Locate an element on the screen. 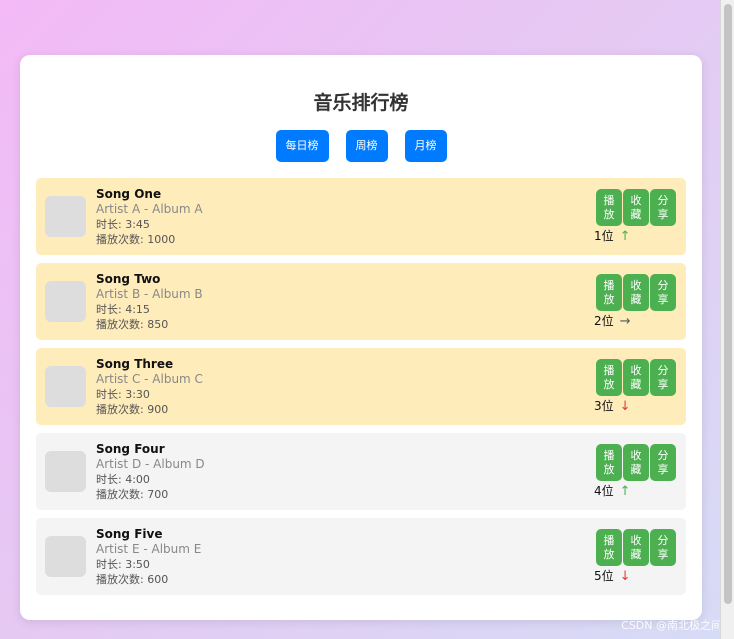 This screenshot has width=734, height=639. tab-weekly: 周榜 is located at coordinates (366, 146).